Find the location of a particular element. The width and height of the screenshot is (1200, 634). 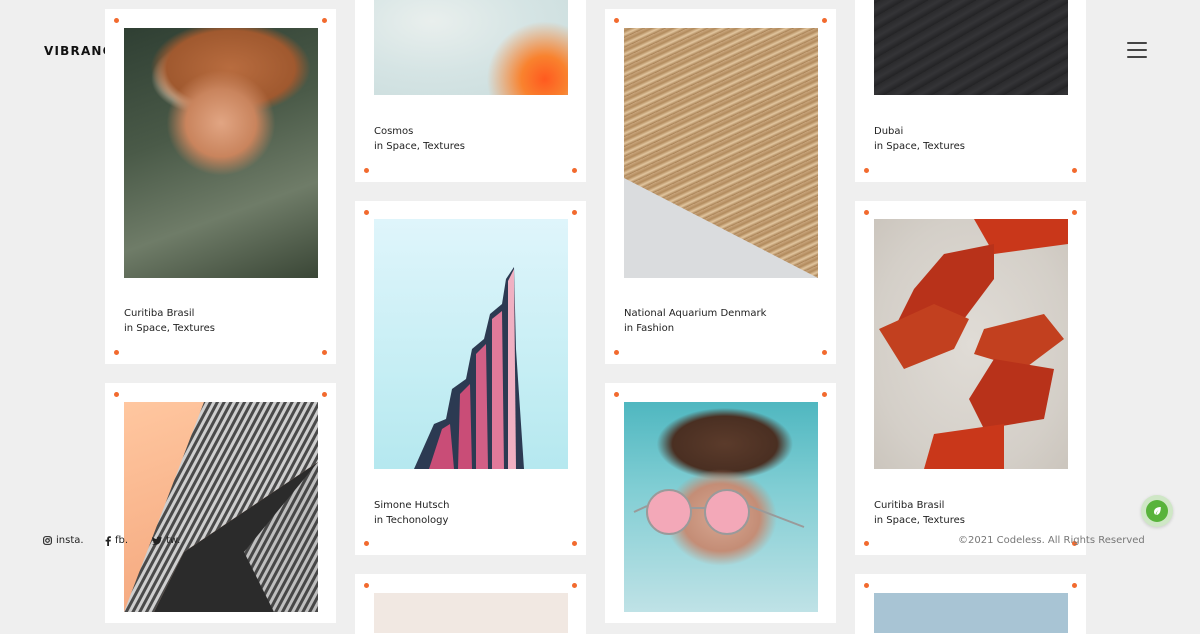

portfolio-card: Simone Hutsch in Techonology is located at coordinates (470, 378).